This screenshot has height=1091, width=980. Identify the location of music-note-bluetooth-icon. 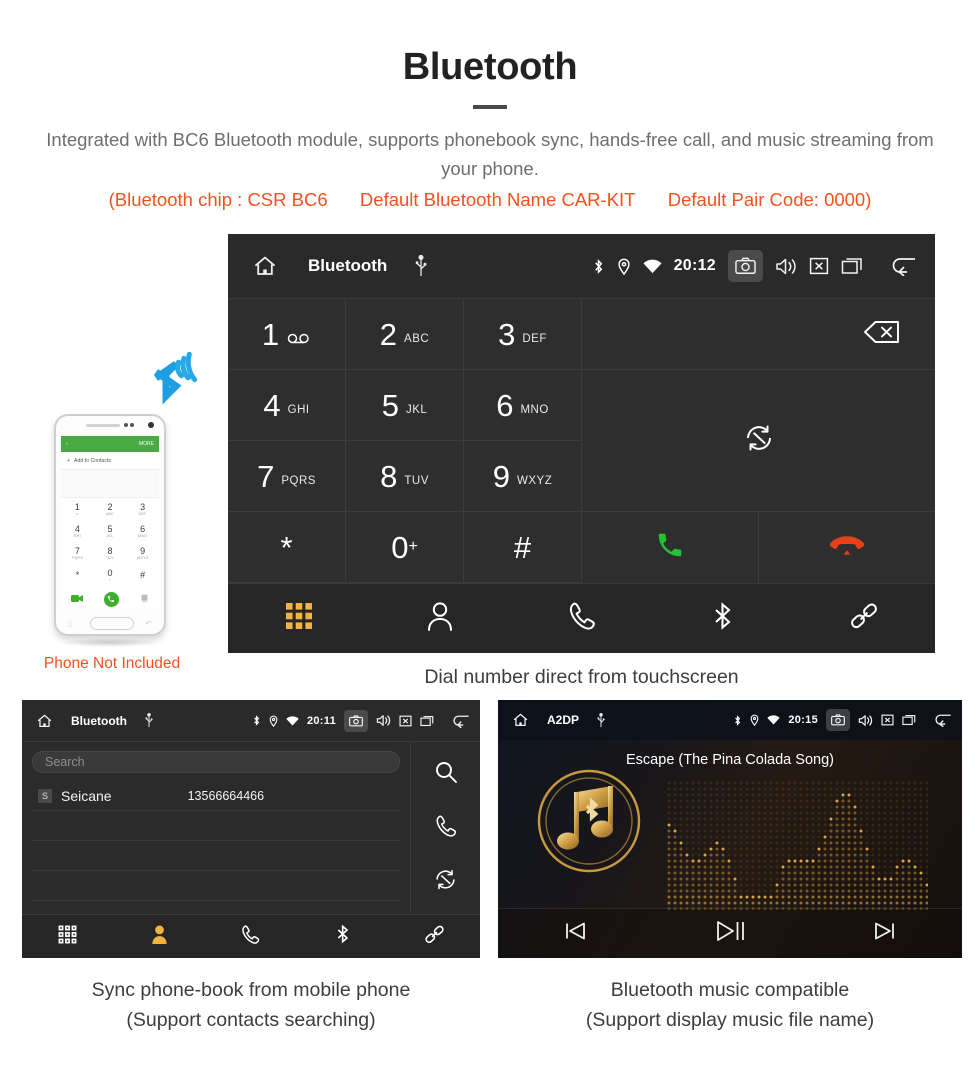
(589, 826).